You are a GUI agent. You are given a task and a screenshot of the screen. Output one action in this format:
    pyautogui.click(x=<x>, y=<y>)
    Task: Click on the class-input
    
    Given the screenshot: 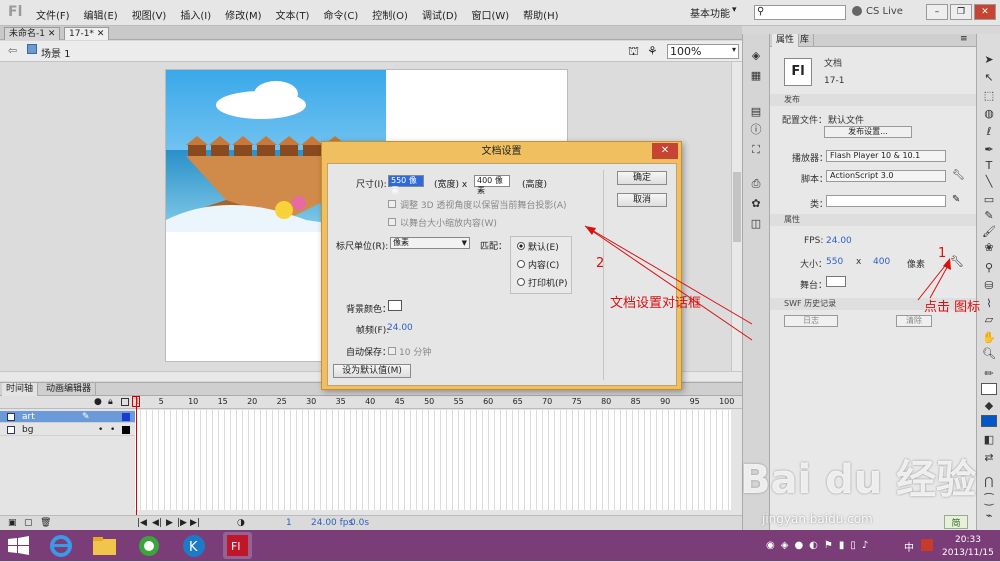 What is the action you would take?
    pyautogui.click(x=886, y=201)
    